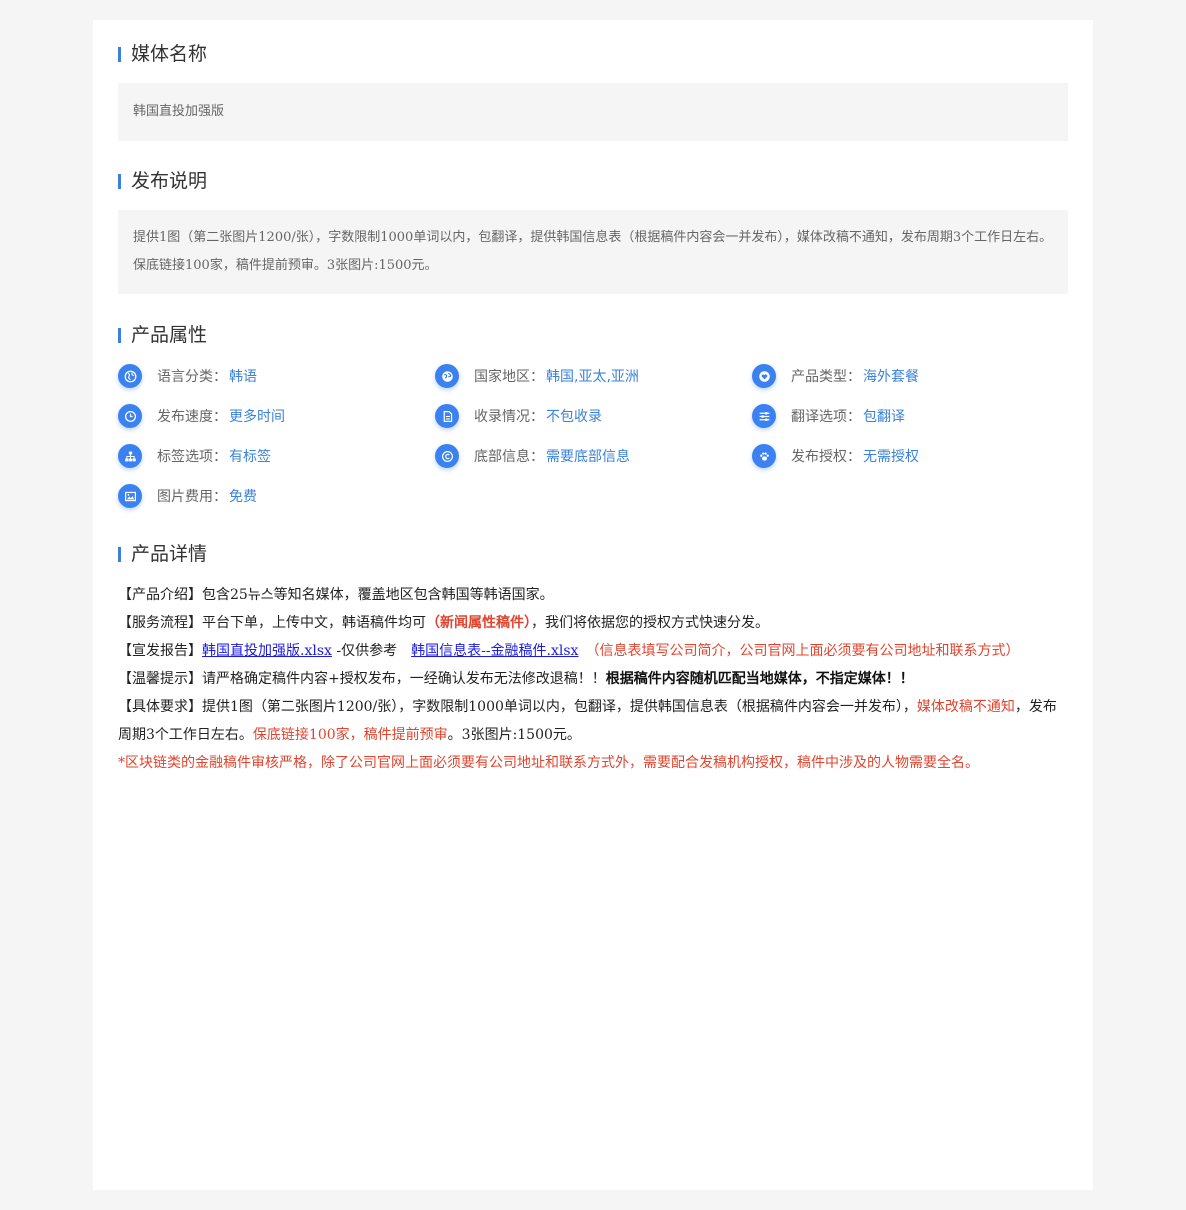 The image size is (1186, 1210). Describe the element at coordinates (257, 417) in the screenshot. I see `attr-value: 更多时间` at that location.